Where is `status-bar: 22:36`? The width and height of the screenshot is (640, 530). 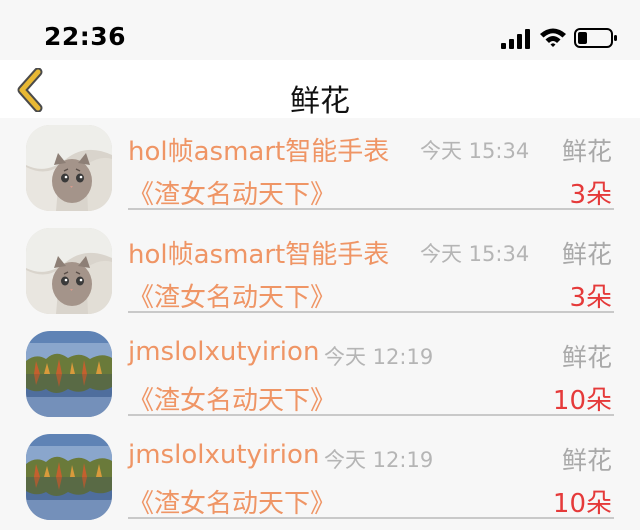
status-bar: 22:36 is located at coordinates (320, 30).